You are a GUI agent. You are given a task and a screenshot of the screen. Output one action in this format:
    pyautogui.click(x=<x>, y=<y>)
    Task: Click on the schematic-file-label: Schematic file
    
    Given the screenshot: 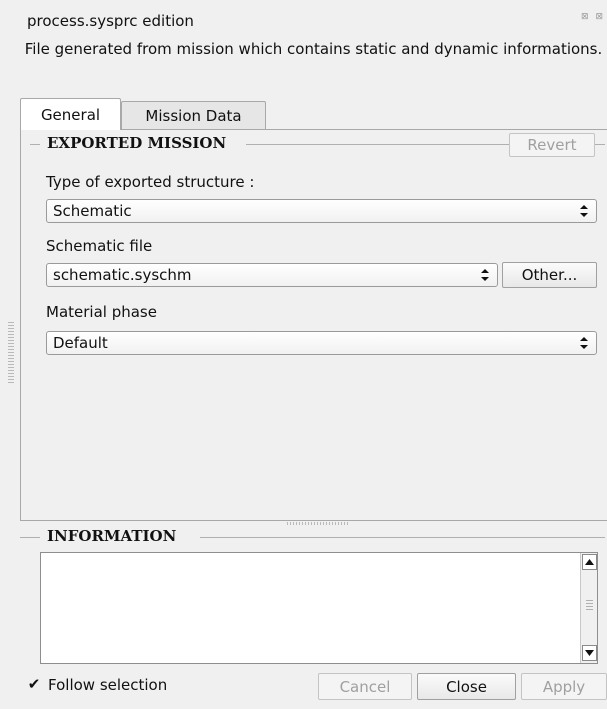 What is the action you would take?
    pyautogui.click(x=99, y=246)
    